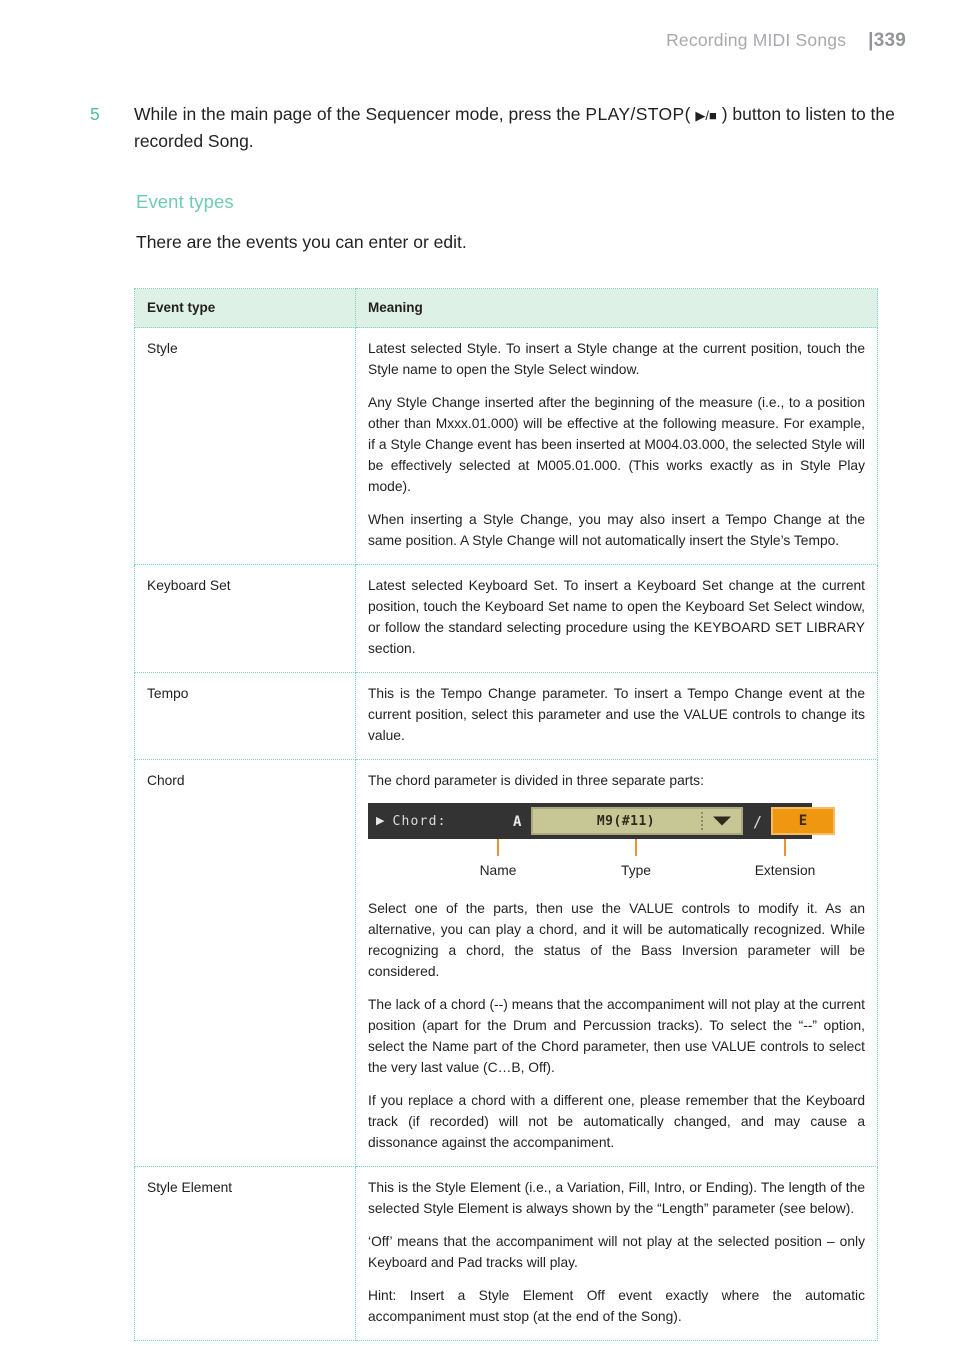 The width and height of the screenshot is (954, 1354). I want to click on callout-label-extension: Extension, so click(785, 871).